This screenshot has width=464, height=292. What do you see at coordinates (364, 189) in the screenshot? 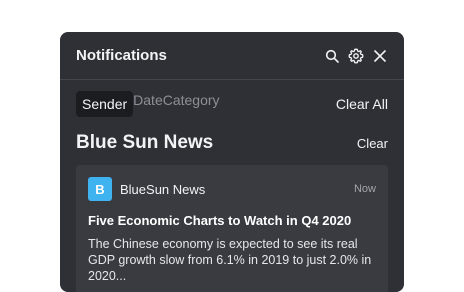
I see `notification-time: Now` at bounding box center [364, 189].